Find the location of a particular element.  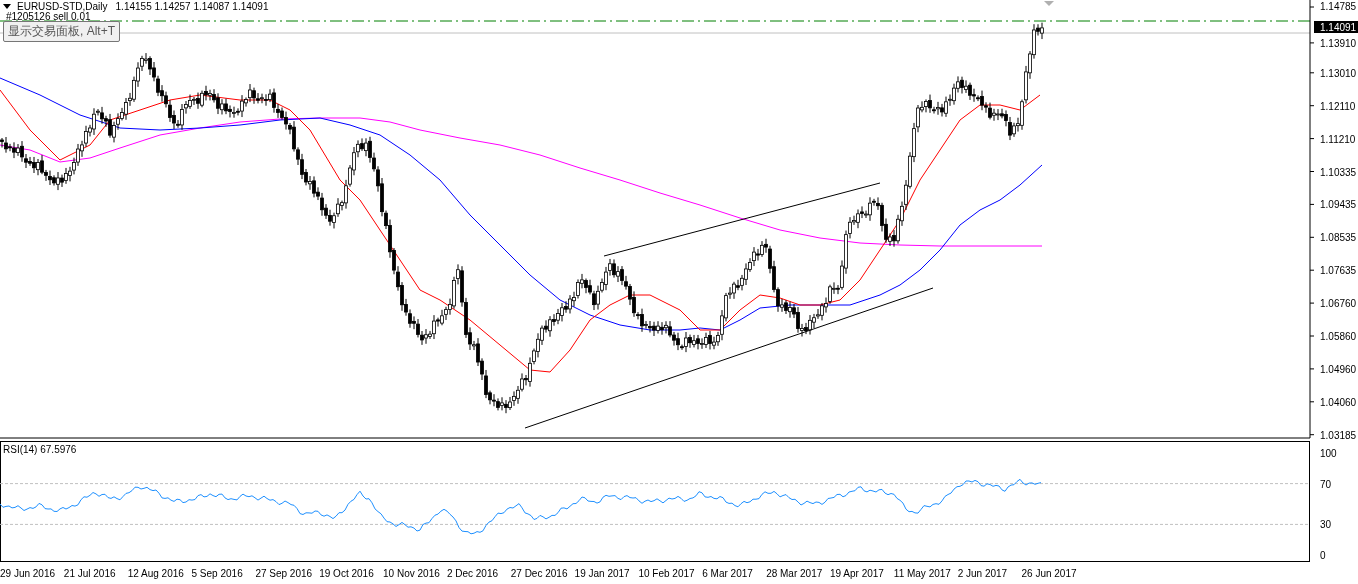

rsi-axis-label: 70 is located at coordinates (1326, 484).